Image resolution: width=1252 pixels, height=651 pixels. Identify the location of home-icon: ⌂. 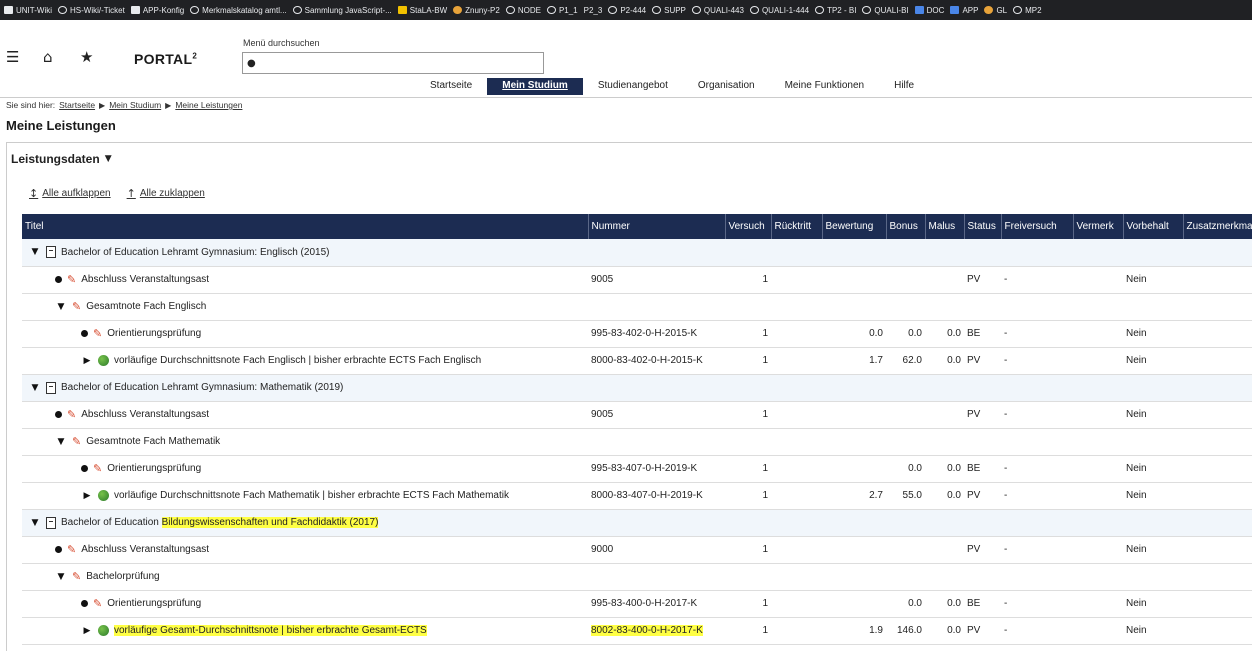
(48, 57).